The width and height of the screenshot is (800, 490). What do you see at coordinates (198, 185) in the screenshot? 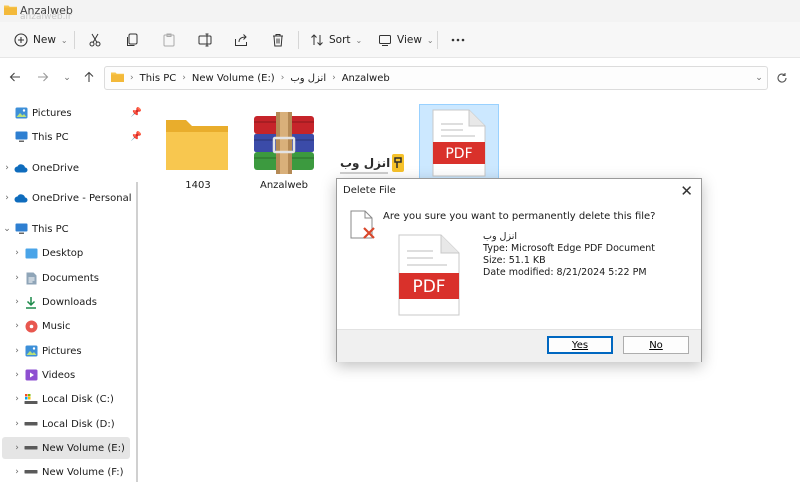
I see `file-name: 1403` at bounding box center [198, 185].